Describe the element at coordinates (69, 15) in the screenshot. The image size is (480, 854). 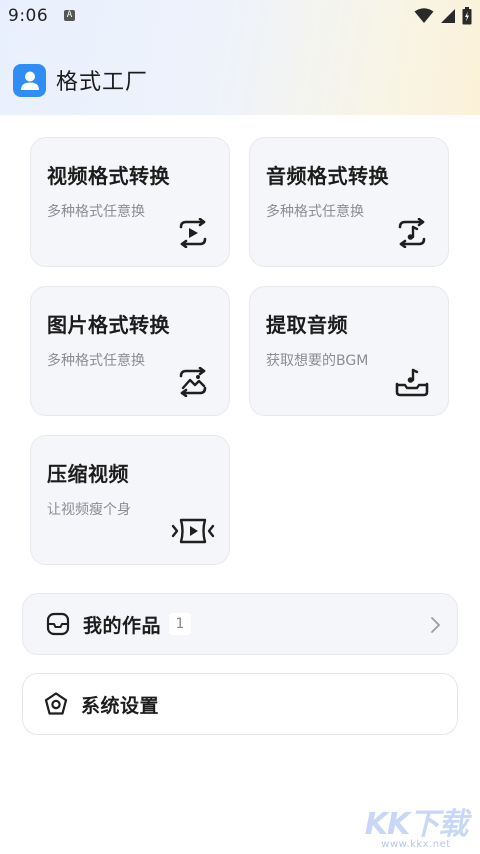
I see `notification-a-icon: A` at that location.